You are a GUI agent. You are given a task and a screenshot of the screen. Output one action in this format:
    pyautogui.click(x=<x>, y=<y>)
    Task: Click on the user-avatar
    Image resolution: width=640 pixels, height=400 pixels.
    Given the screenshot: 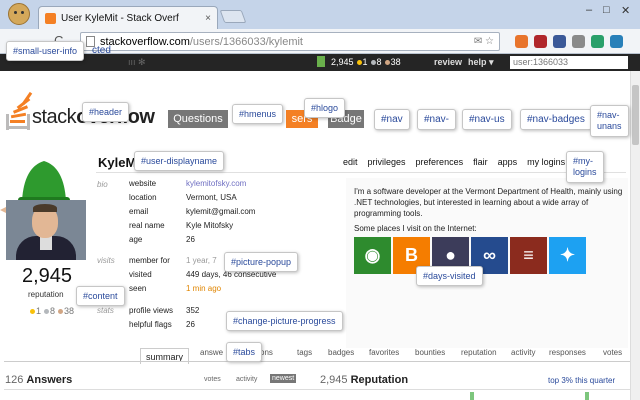 What is the action you would take?
    pyautogui.click(x=46, y=230)
    